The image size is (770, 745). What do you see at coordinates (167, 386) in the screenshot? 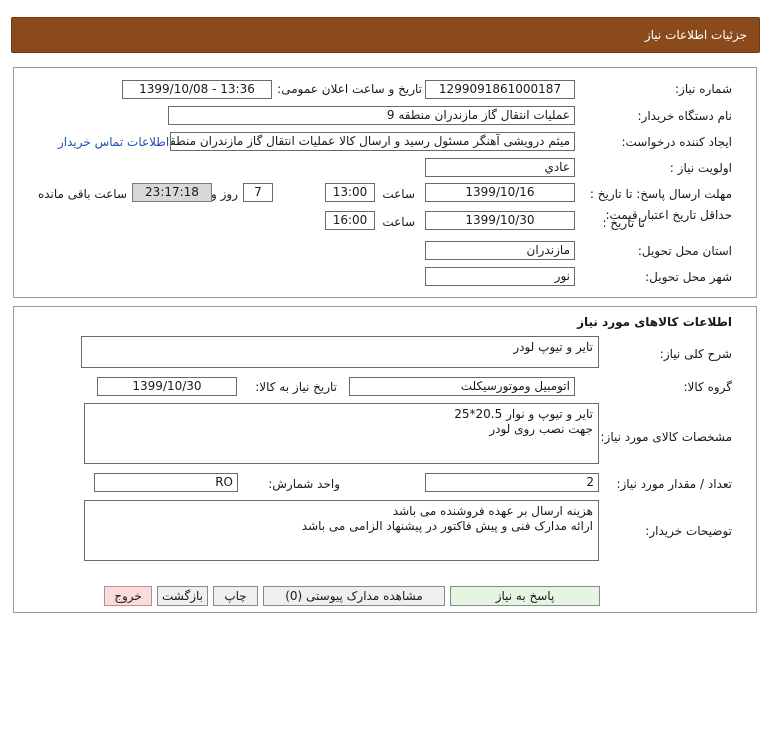
I see `need-date-field: 1399/10/30` at bounding box center [167, 386].